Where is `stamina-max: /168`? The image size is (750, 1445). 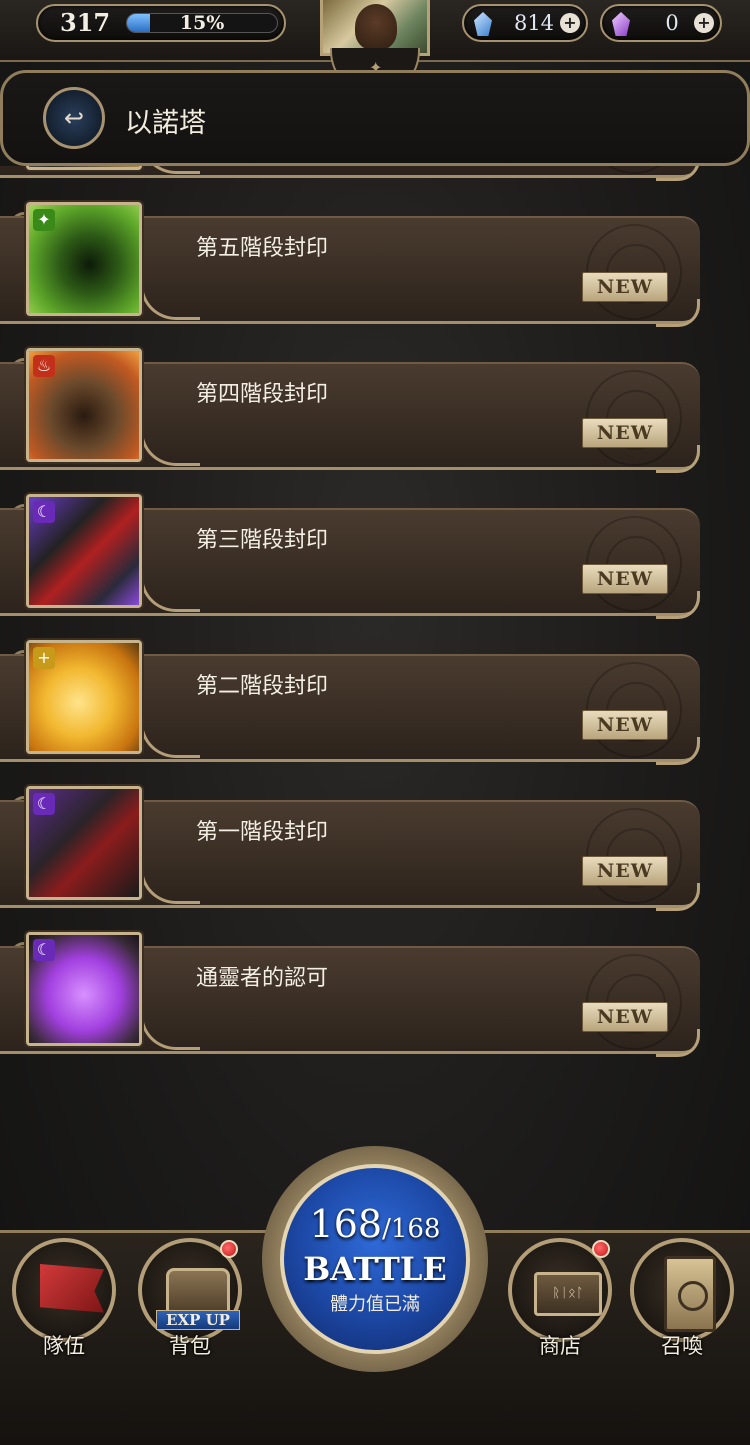 stamina-max: /168 is located at coordinates (411, 1229).